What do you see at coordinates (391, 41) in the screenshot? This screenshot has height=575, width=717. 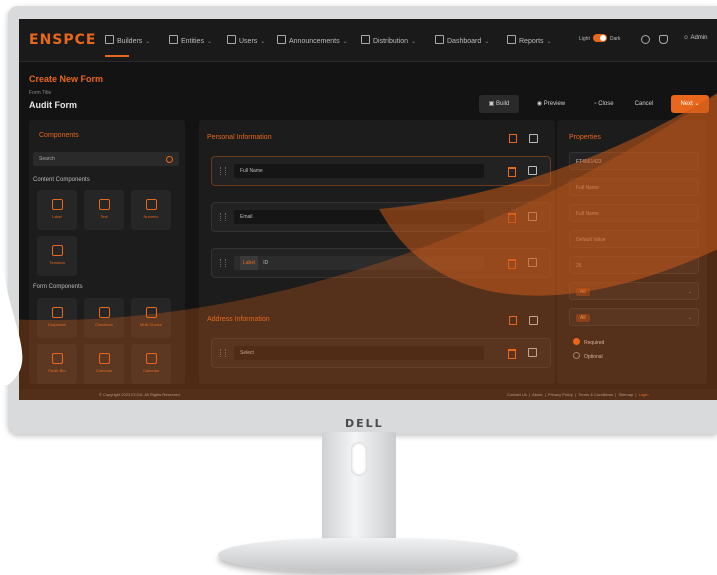 I see `nav-label: Distribution` at bounding box center [391, 41].